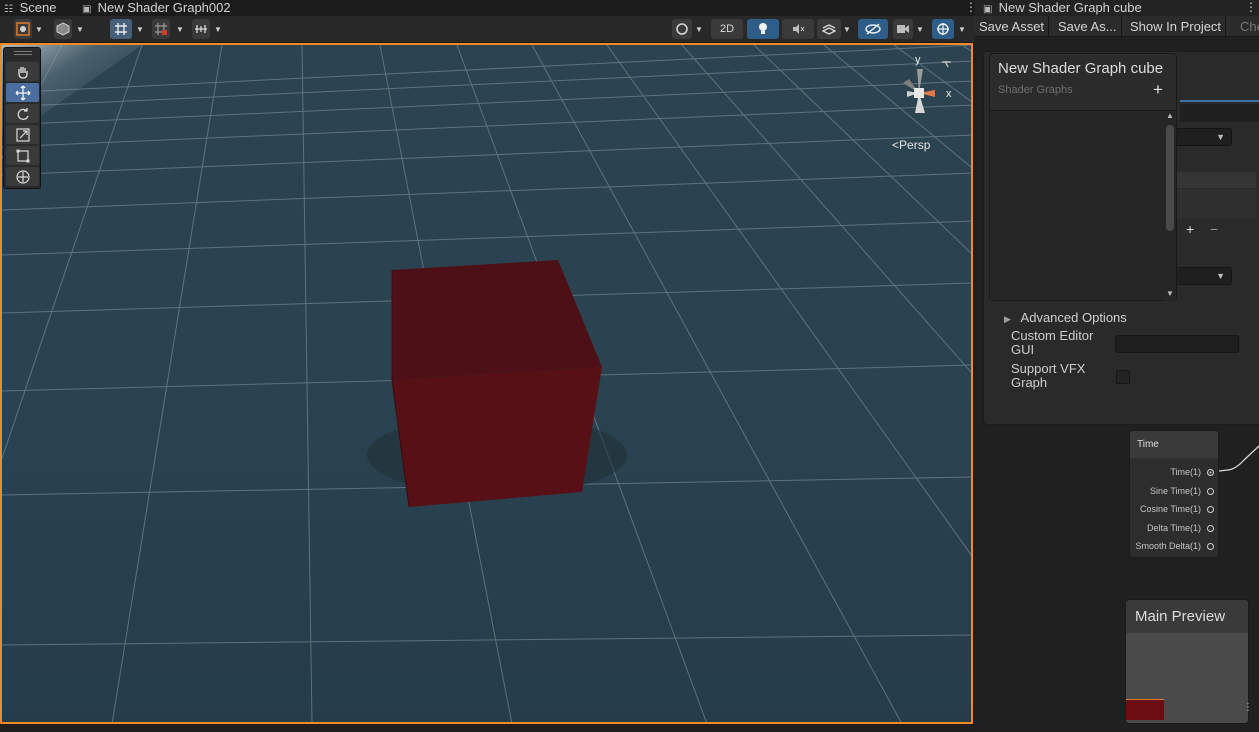  I want to click on audio-mute-icon, so click(798, 29).